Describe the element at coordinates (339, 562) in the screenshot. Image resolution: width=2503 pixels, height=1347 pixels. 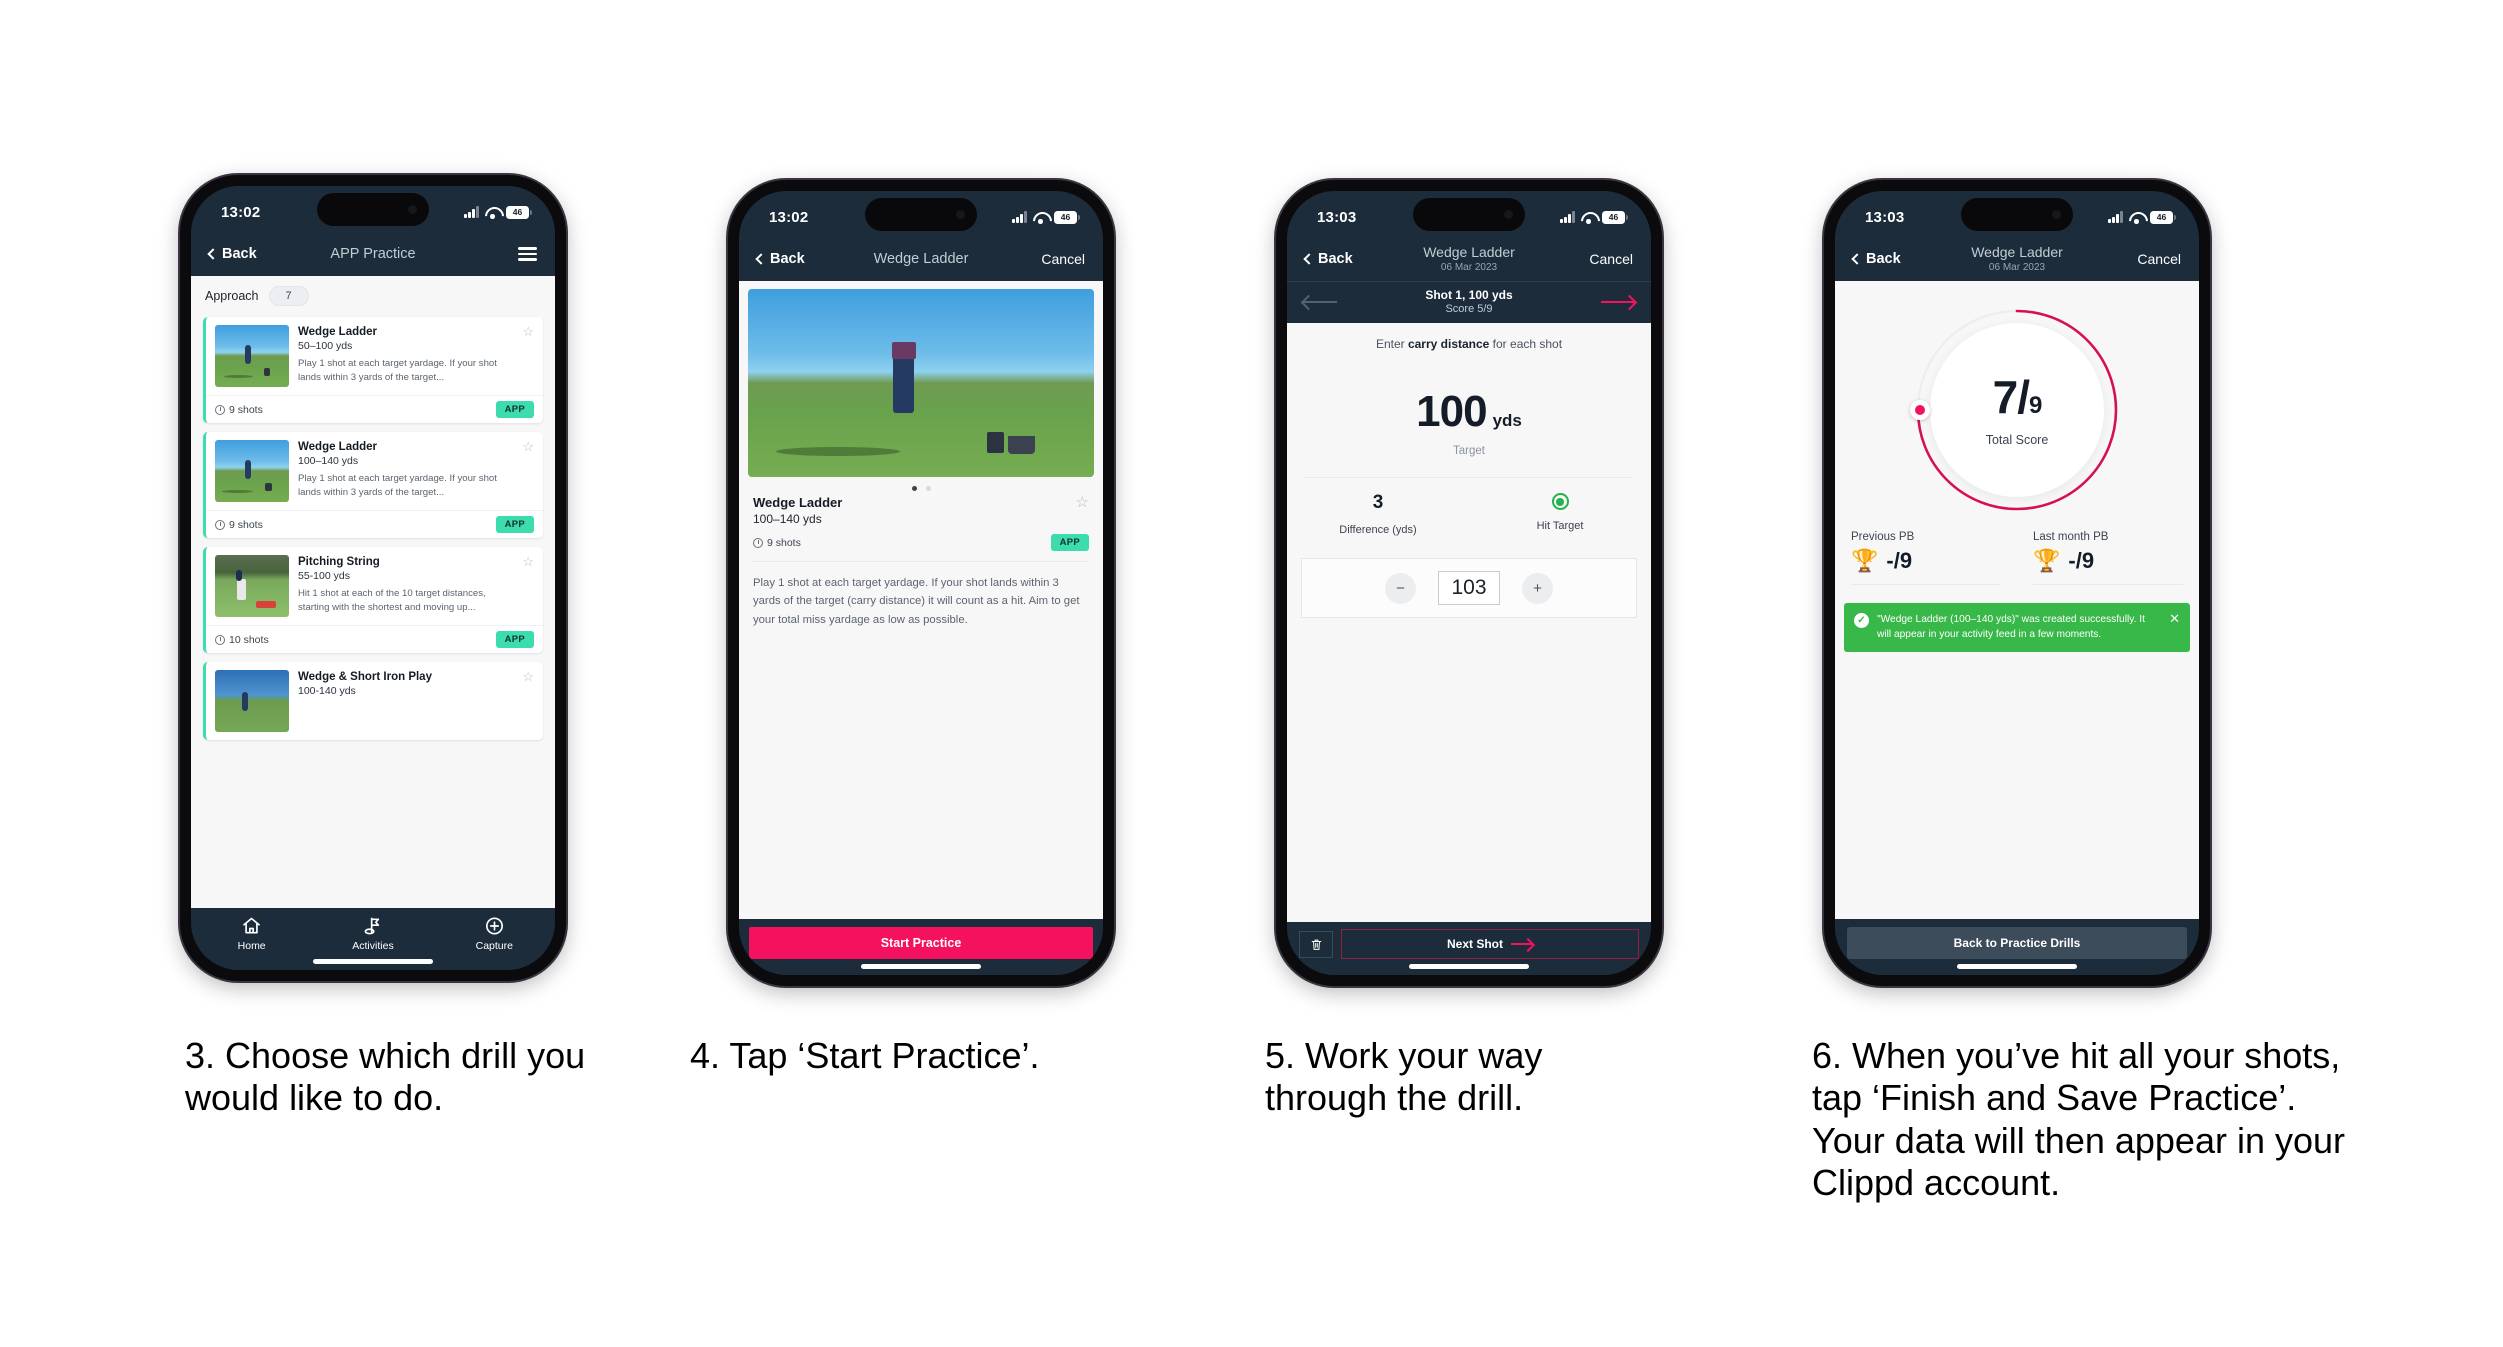
I see `drill-title: Pitching String` at that location.